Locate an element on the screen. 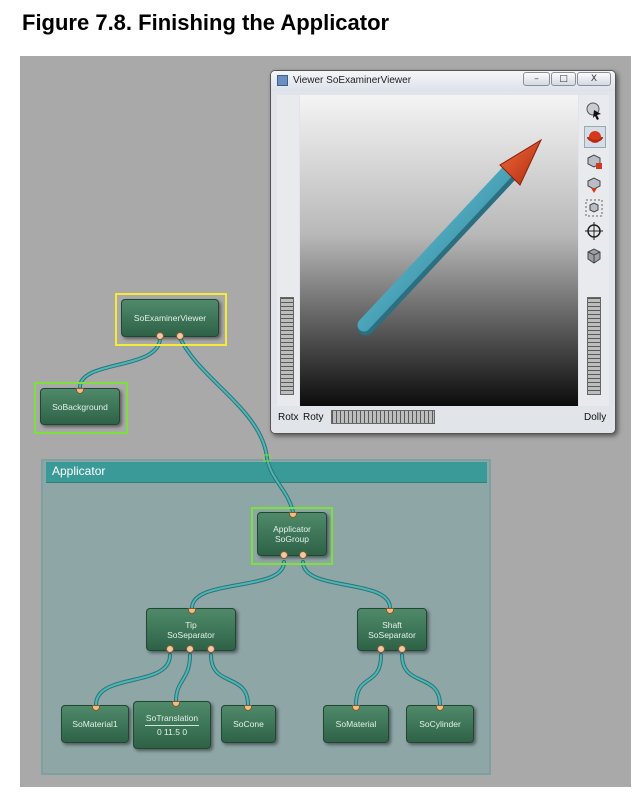 Image resolution: width=643 pixels, height=797 pixels. app-window-icon is located at coordinates (282, 80).